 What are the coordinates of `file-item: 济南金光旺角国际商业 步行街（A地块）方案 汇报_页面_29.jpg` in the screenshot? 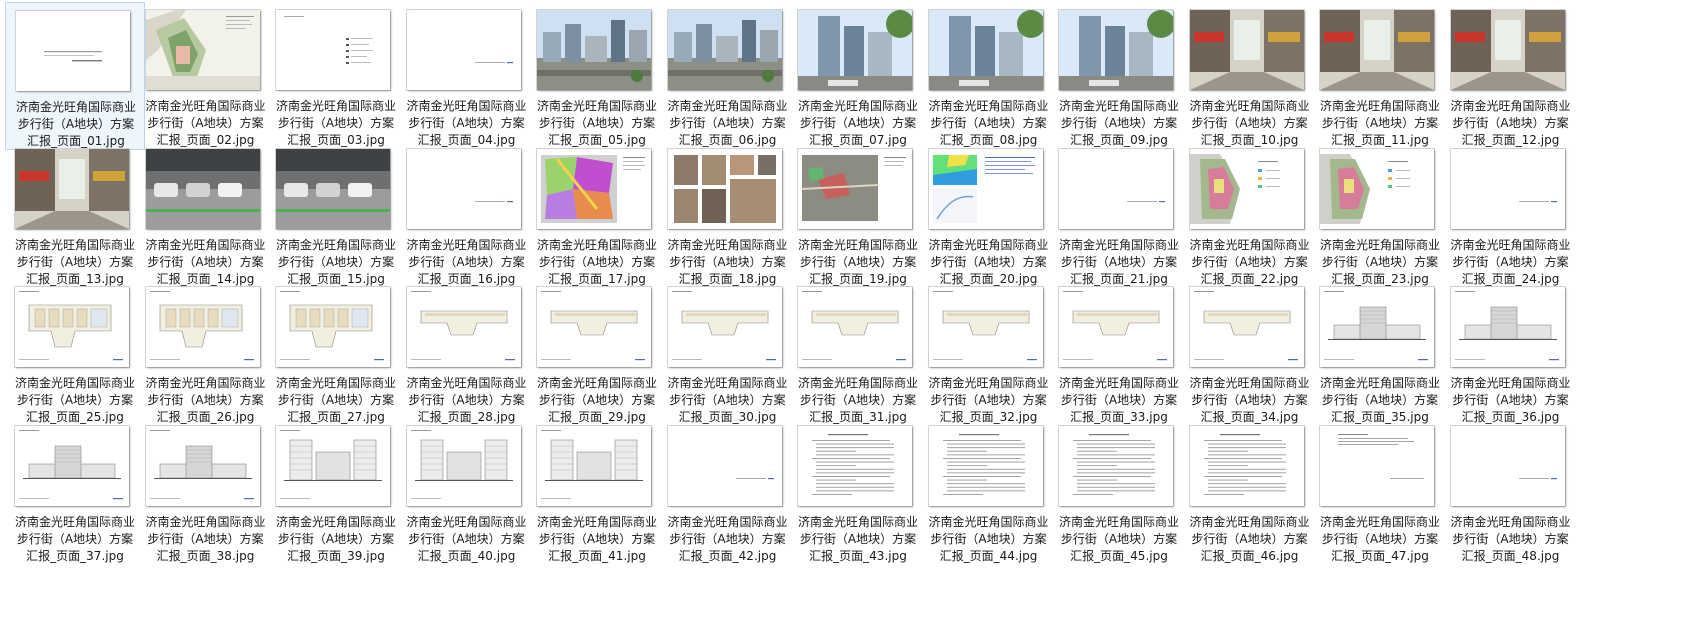 It's located at (597, 353).